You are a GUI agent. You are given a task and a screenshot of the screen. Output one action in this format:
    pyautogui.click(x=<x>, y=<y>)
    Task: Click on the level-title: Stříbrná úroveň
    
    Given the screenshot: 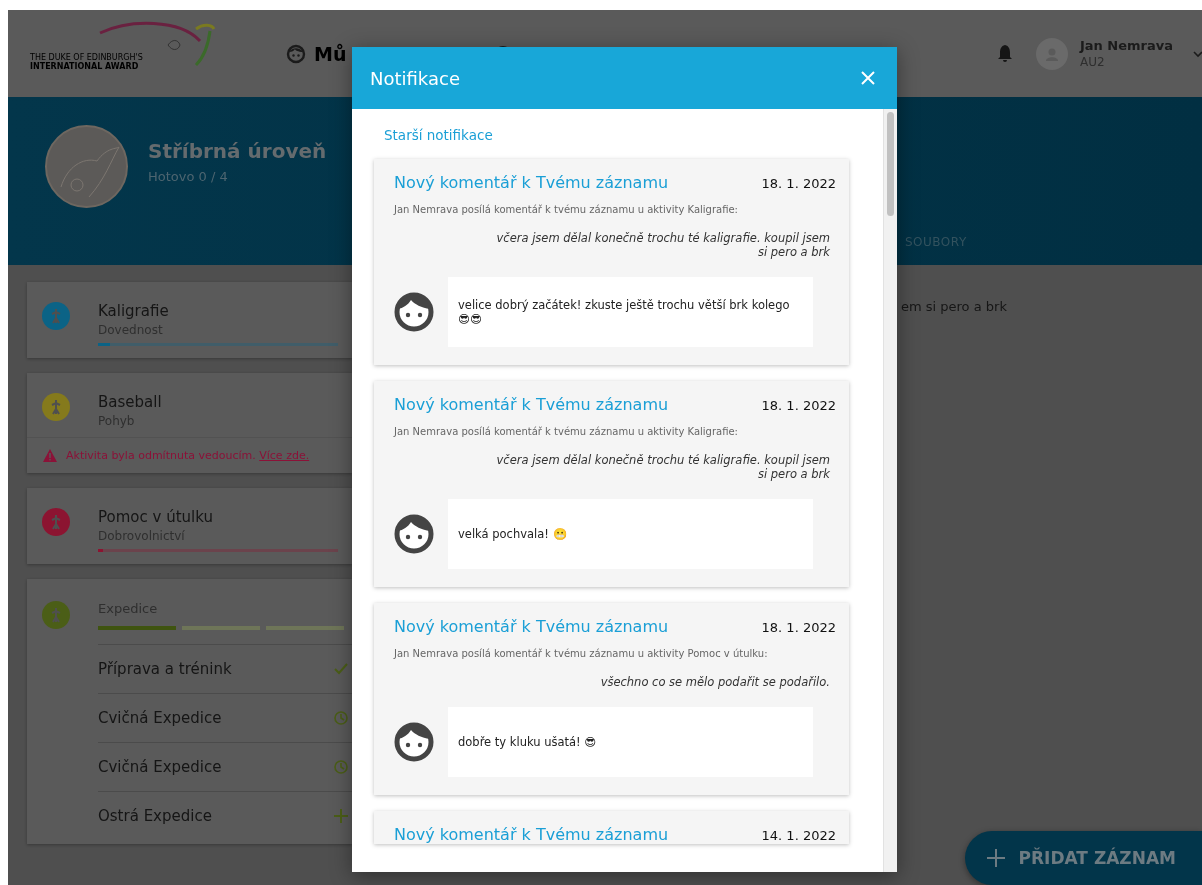 What is the action you would take?
    pyautogui.click(x=237, y=151)
    